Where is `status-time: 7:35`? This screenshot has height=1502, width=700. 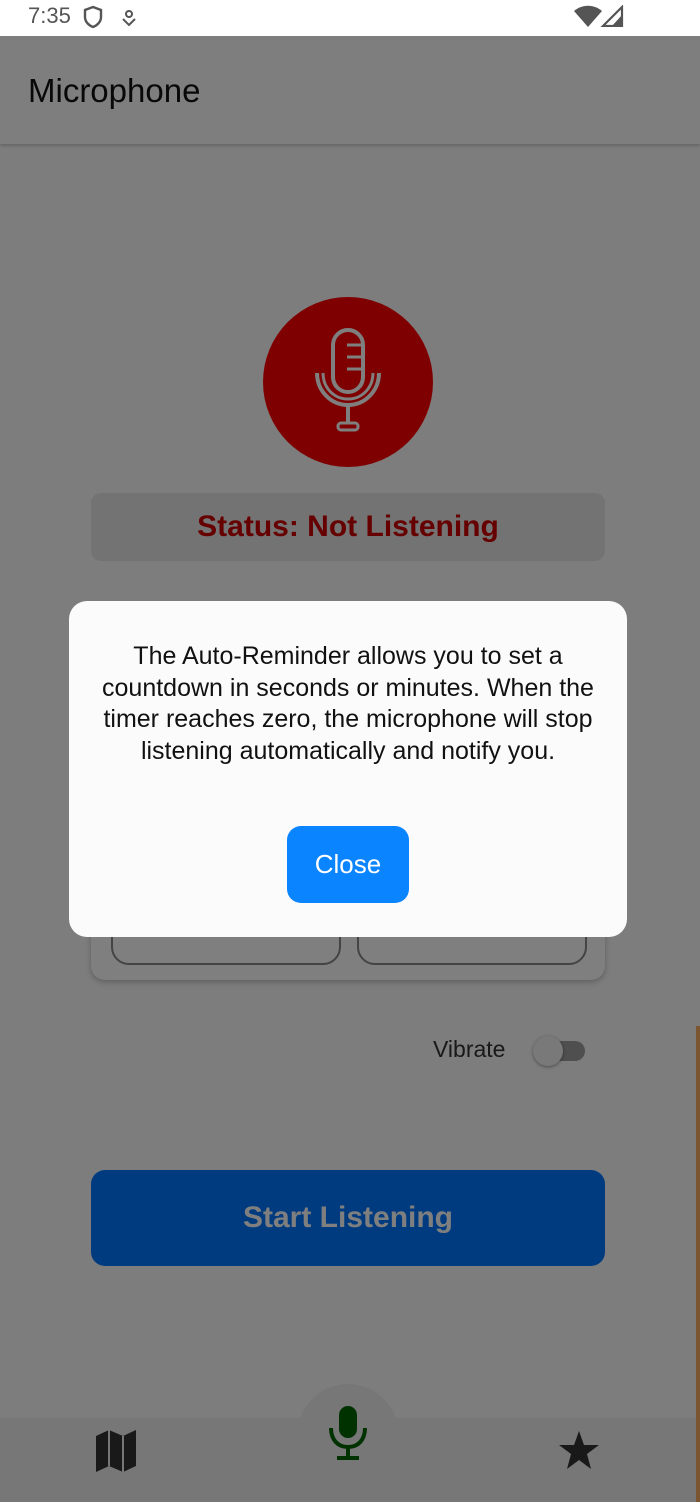 status-time: 7:35 is located at coordinates (49, 15).